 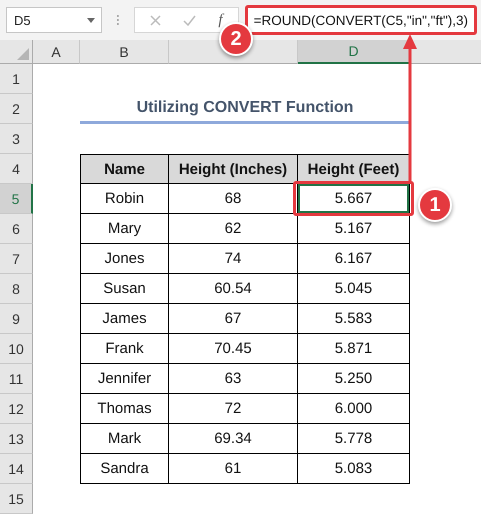 I want to click on table-cell: 6.167, so click(x=354, y=259).